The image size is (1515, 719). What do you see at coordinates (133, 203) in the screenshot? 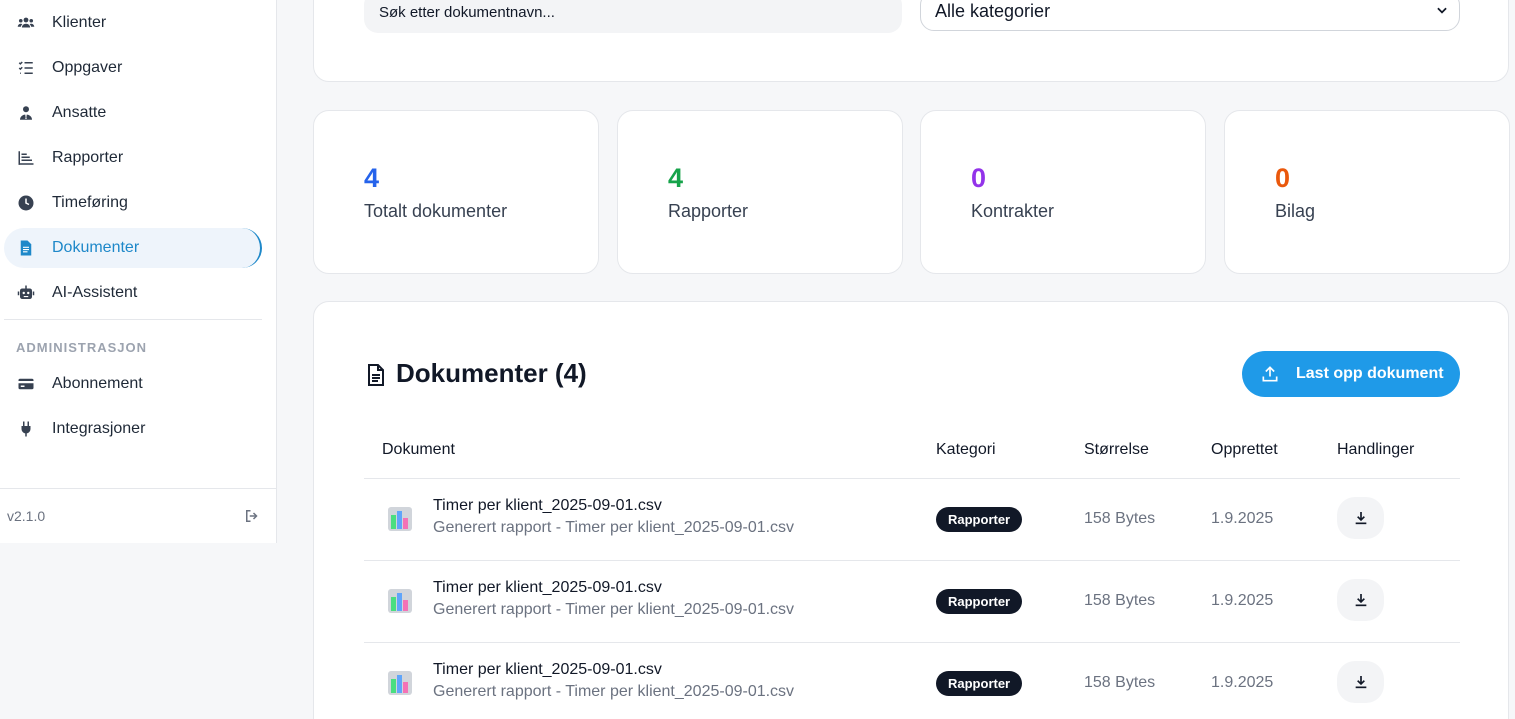
I see `sidebar-item-timeforing: Timeføring` at bounding box center [133, 203].